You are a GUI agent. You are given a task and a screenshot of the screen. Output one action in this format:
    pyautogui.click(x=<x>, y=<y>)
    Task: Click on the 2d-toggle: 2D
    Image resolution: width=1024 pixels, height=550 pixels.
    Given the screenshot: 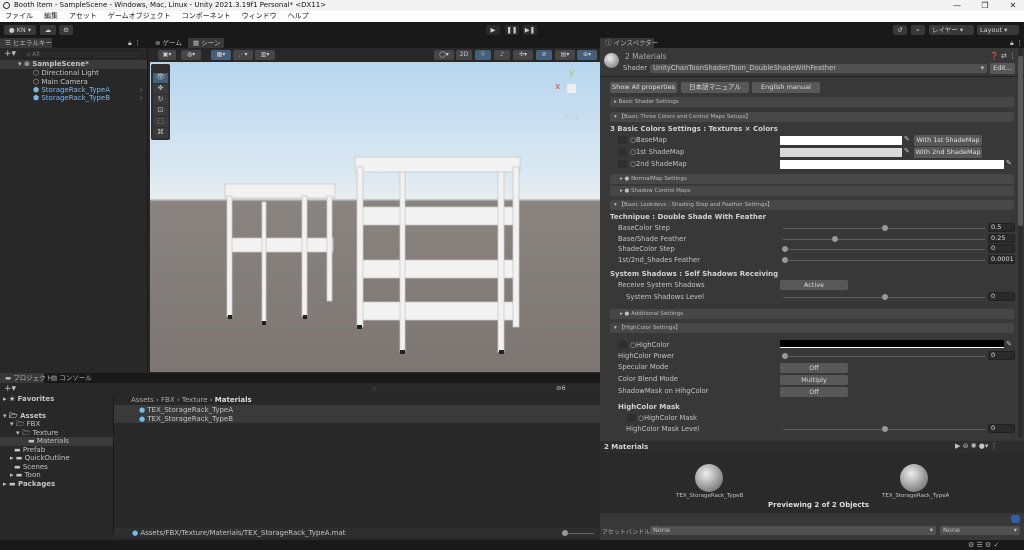 What is the action you would take?
    pyautogui.click(x=464, y=55)
    